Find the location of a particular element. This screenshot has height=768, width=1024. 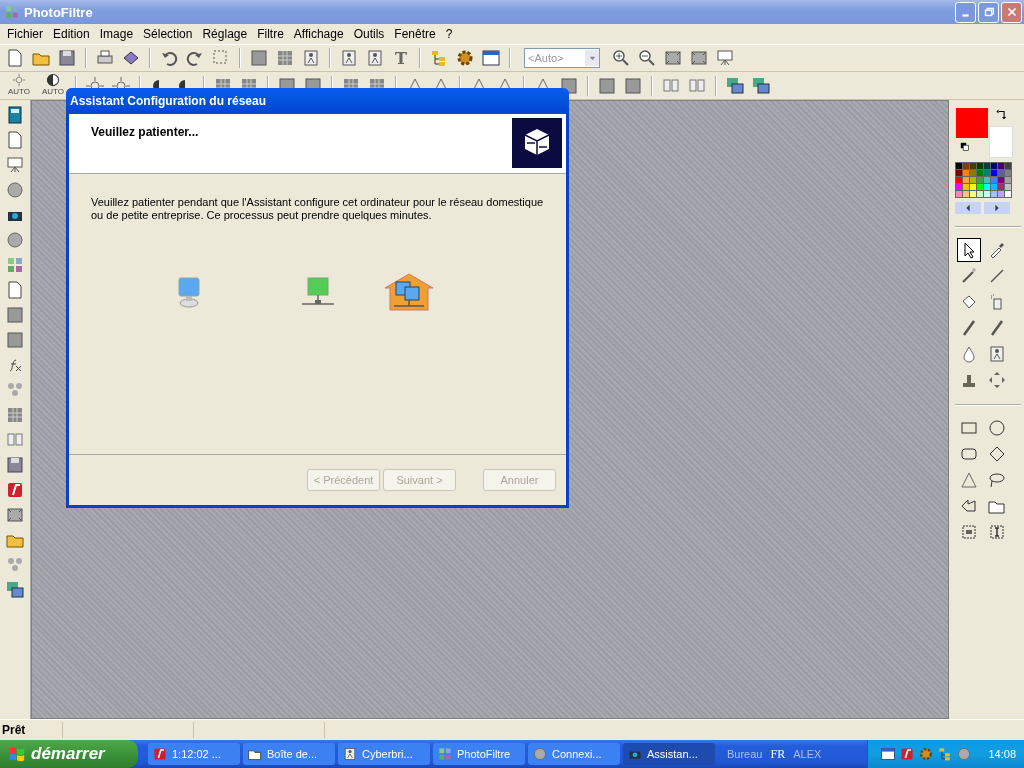

menu-item: Outils is located at coordinates (369, 34).